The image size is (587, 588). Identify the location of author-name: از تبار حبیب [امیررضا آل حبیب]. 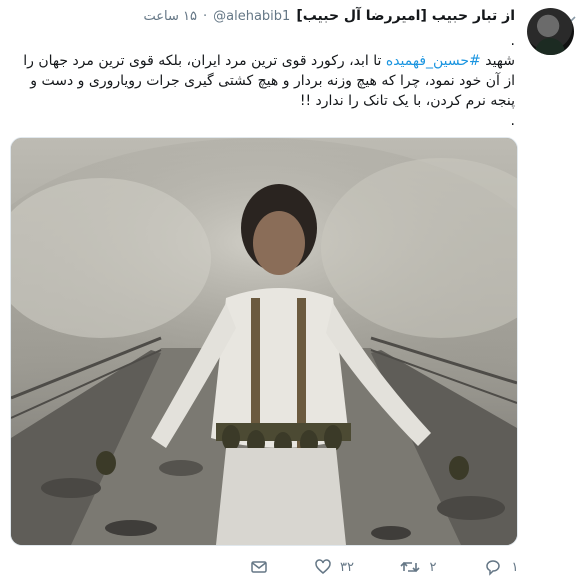
(405, 16).